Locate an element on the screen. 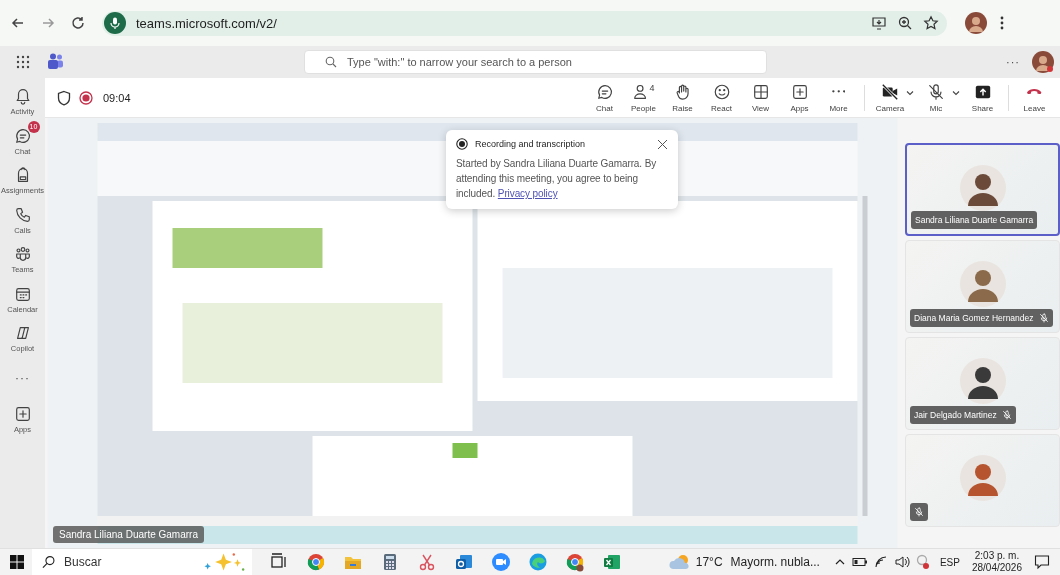 This screenshot has height=575, width=1060. notification-text: Started by Sandra Liliana Duarte Gamarra. By attending this meeting, you agree to being included. Privacy policy is located at coordinates (557, 179).